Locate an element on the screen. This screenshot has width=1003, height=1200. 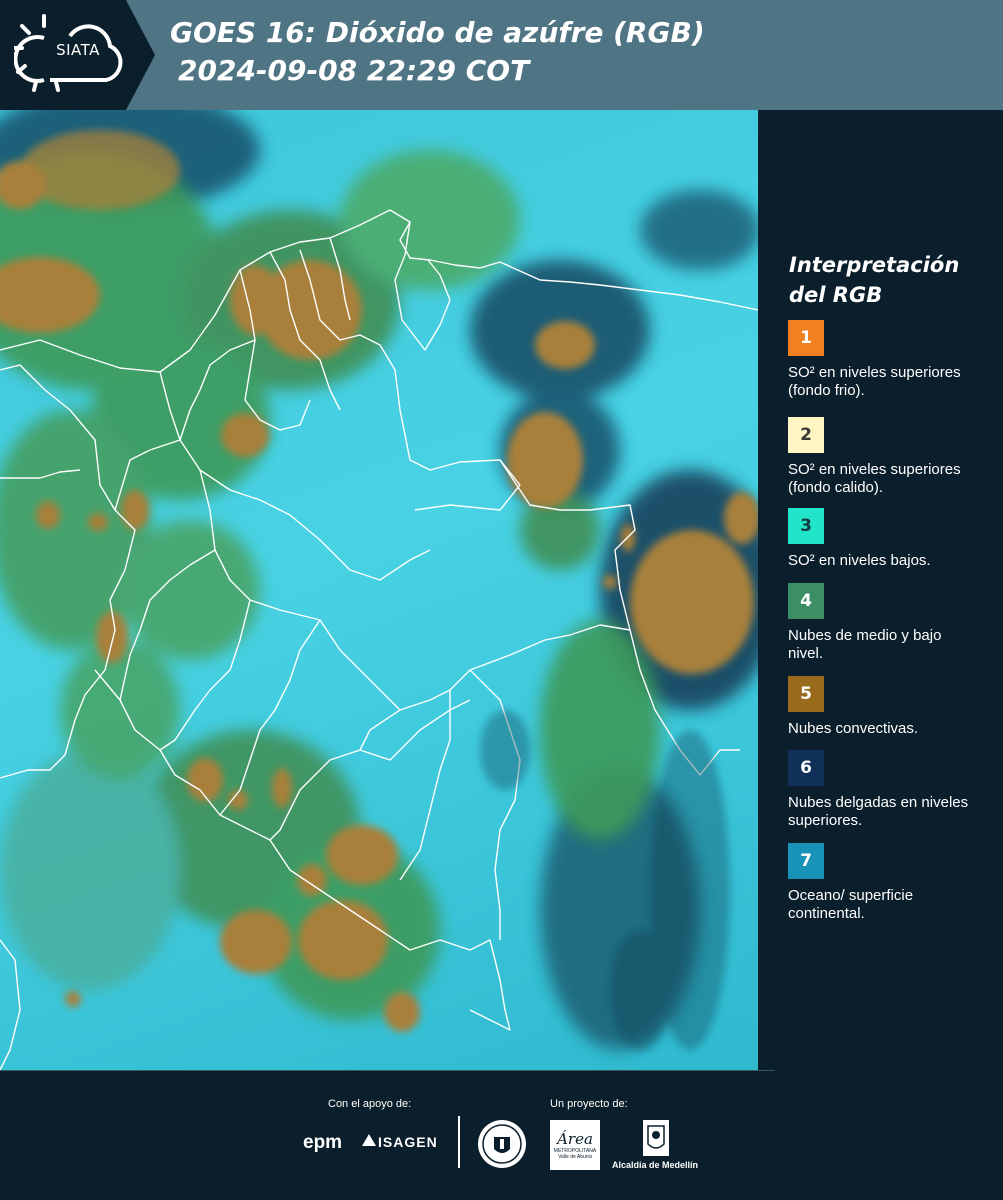
legend-swatch: 7 is located at coordinates (806, 861).